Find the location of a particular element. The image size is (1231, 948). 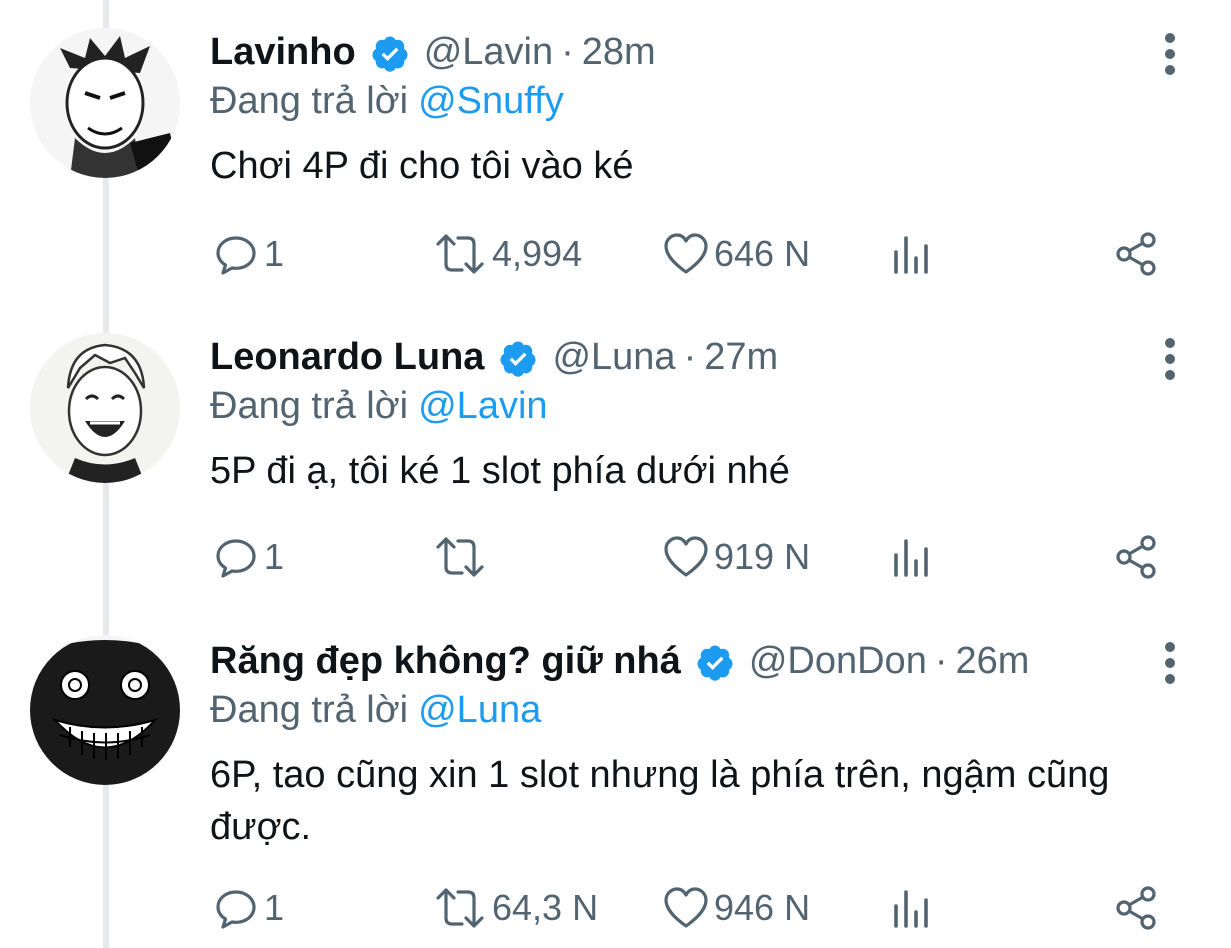

replying-to: Đang trả lời @Luna is located at coordinates (375, 710).